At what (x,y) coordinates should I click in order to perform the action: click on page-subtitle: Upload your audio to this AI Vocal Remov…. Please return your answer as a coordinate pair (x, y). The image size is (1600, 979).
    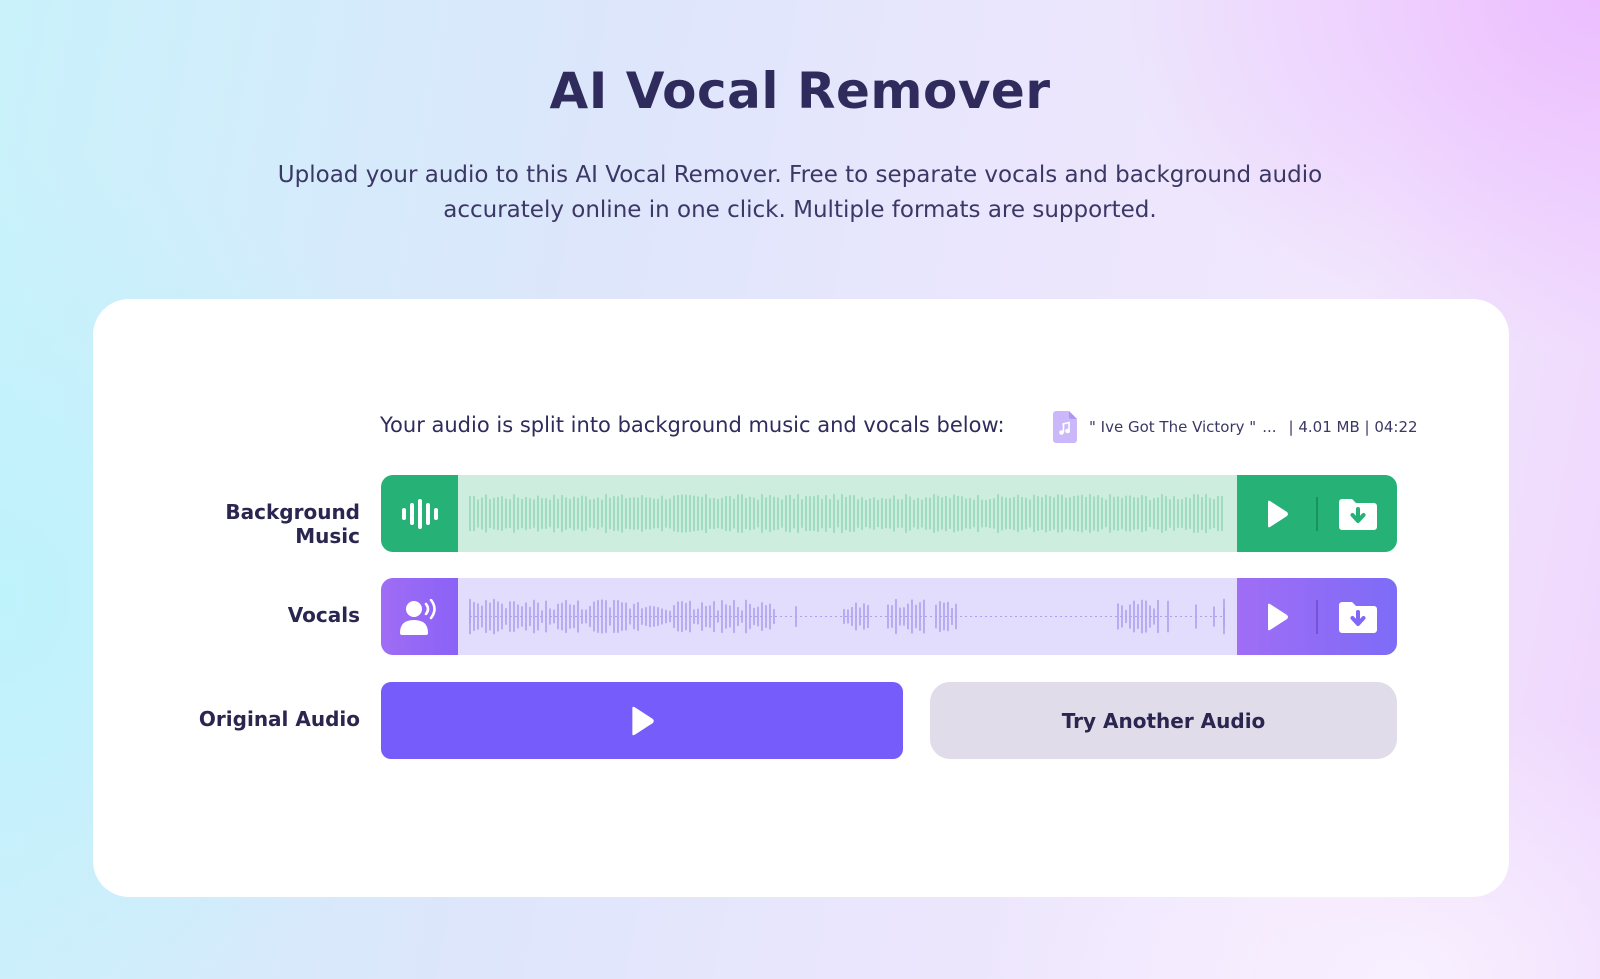
    Looking at the image, I should click on (800, 193).